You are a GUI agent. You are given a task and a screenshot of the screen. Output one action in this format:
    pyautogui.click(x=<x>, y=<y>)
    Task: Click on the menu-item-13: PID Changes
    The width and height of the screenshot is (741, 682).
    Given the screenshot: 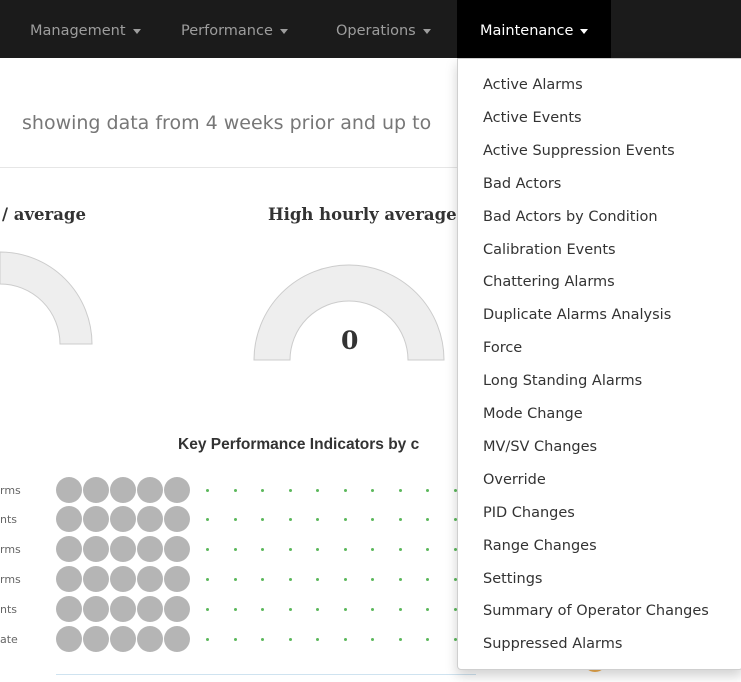 What is the action you would take?
    pyautogui.click(x=529, y=513)
    